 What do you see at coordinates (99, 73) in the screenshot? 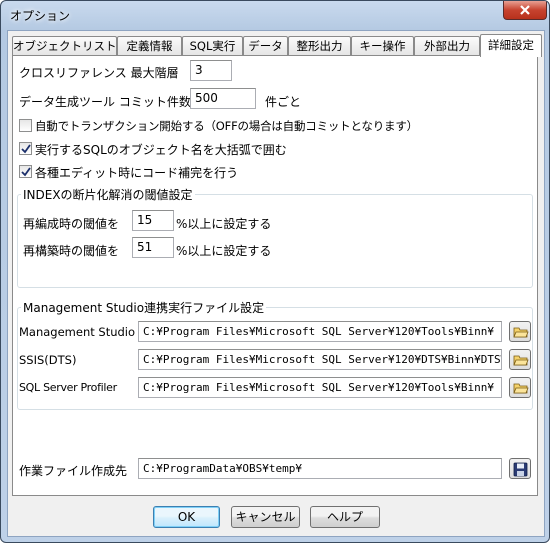
I see `crossref-label: クロスリファレンス 最大階層` at bounding box center [99, 73].